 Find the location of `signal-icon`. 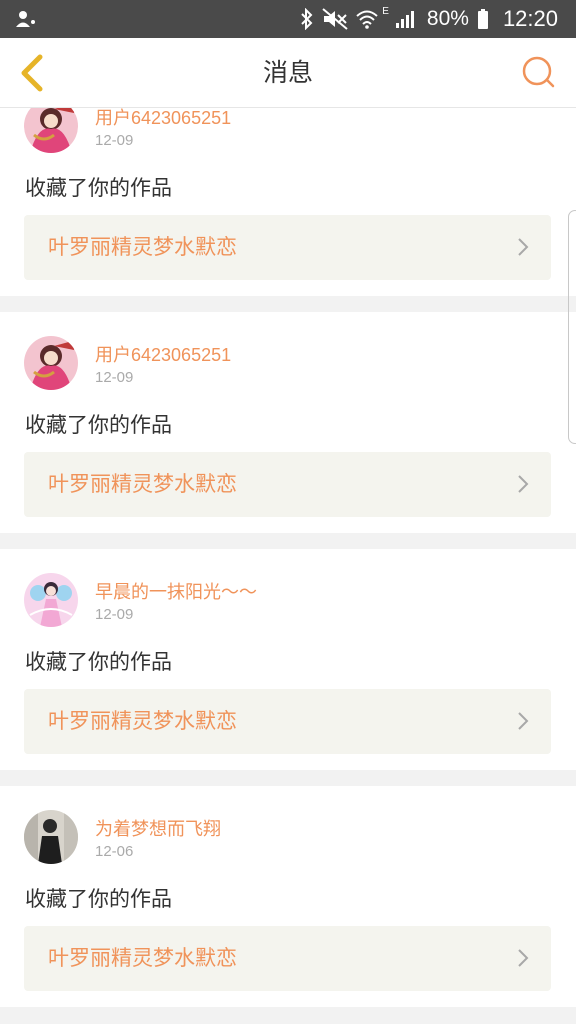

signal-icon is located at coordinates (406, 19).